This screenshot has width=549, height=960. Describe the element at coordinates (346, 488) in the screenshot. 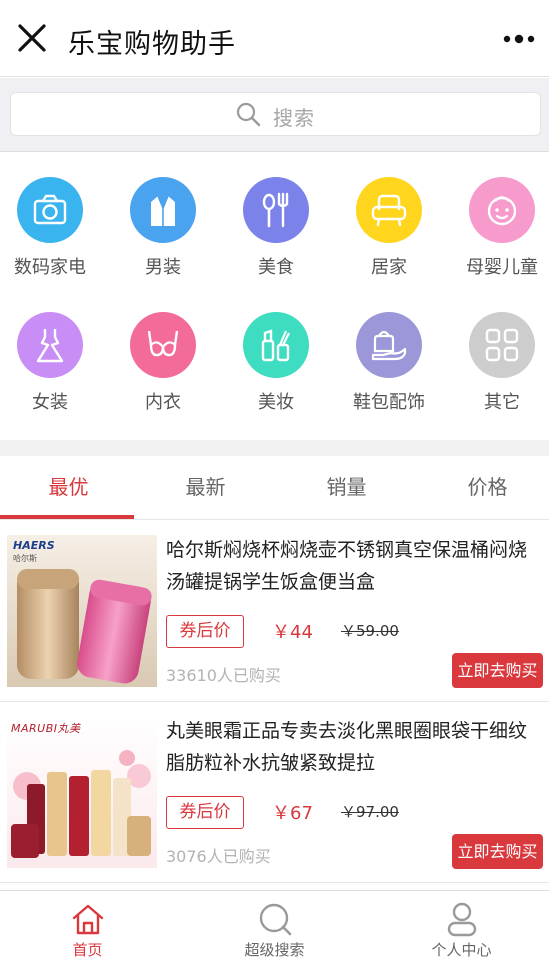

I see `tab-sales: 销量` at that location.